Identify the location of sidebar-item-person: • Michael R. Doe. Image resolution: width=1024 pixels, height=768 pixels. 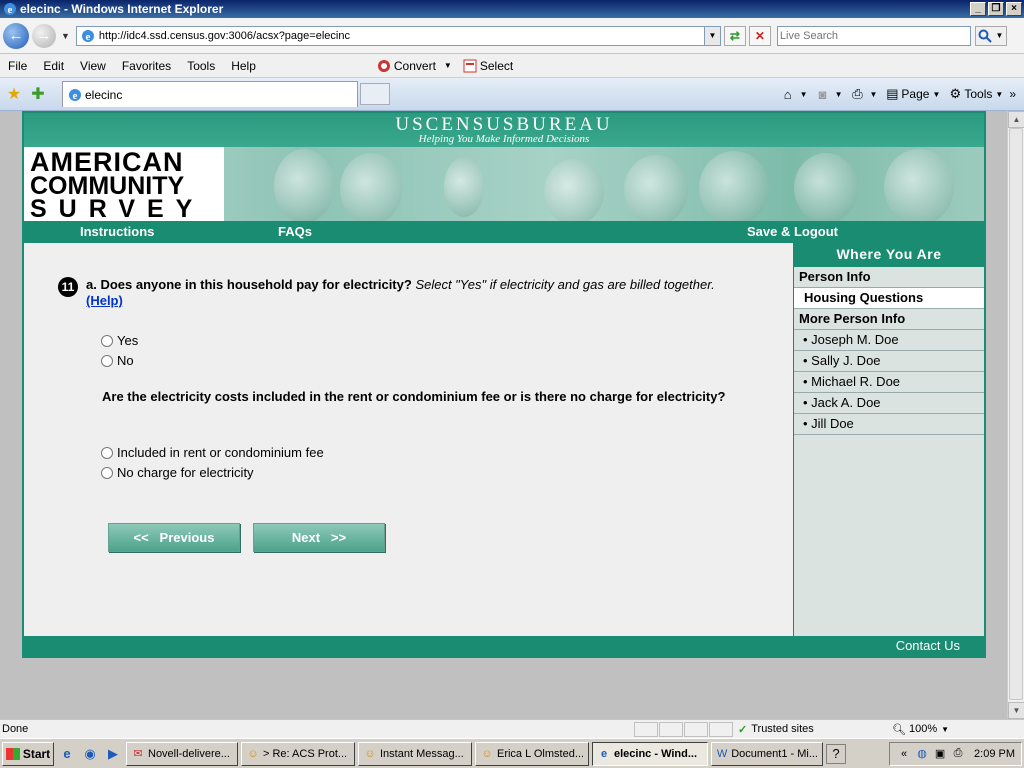
(889, 382).